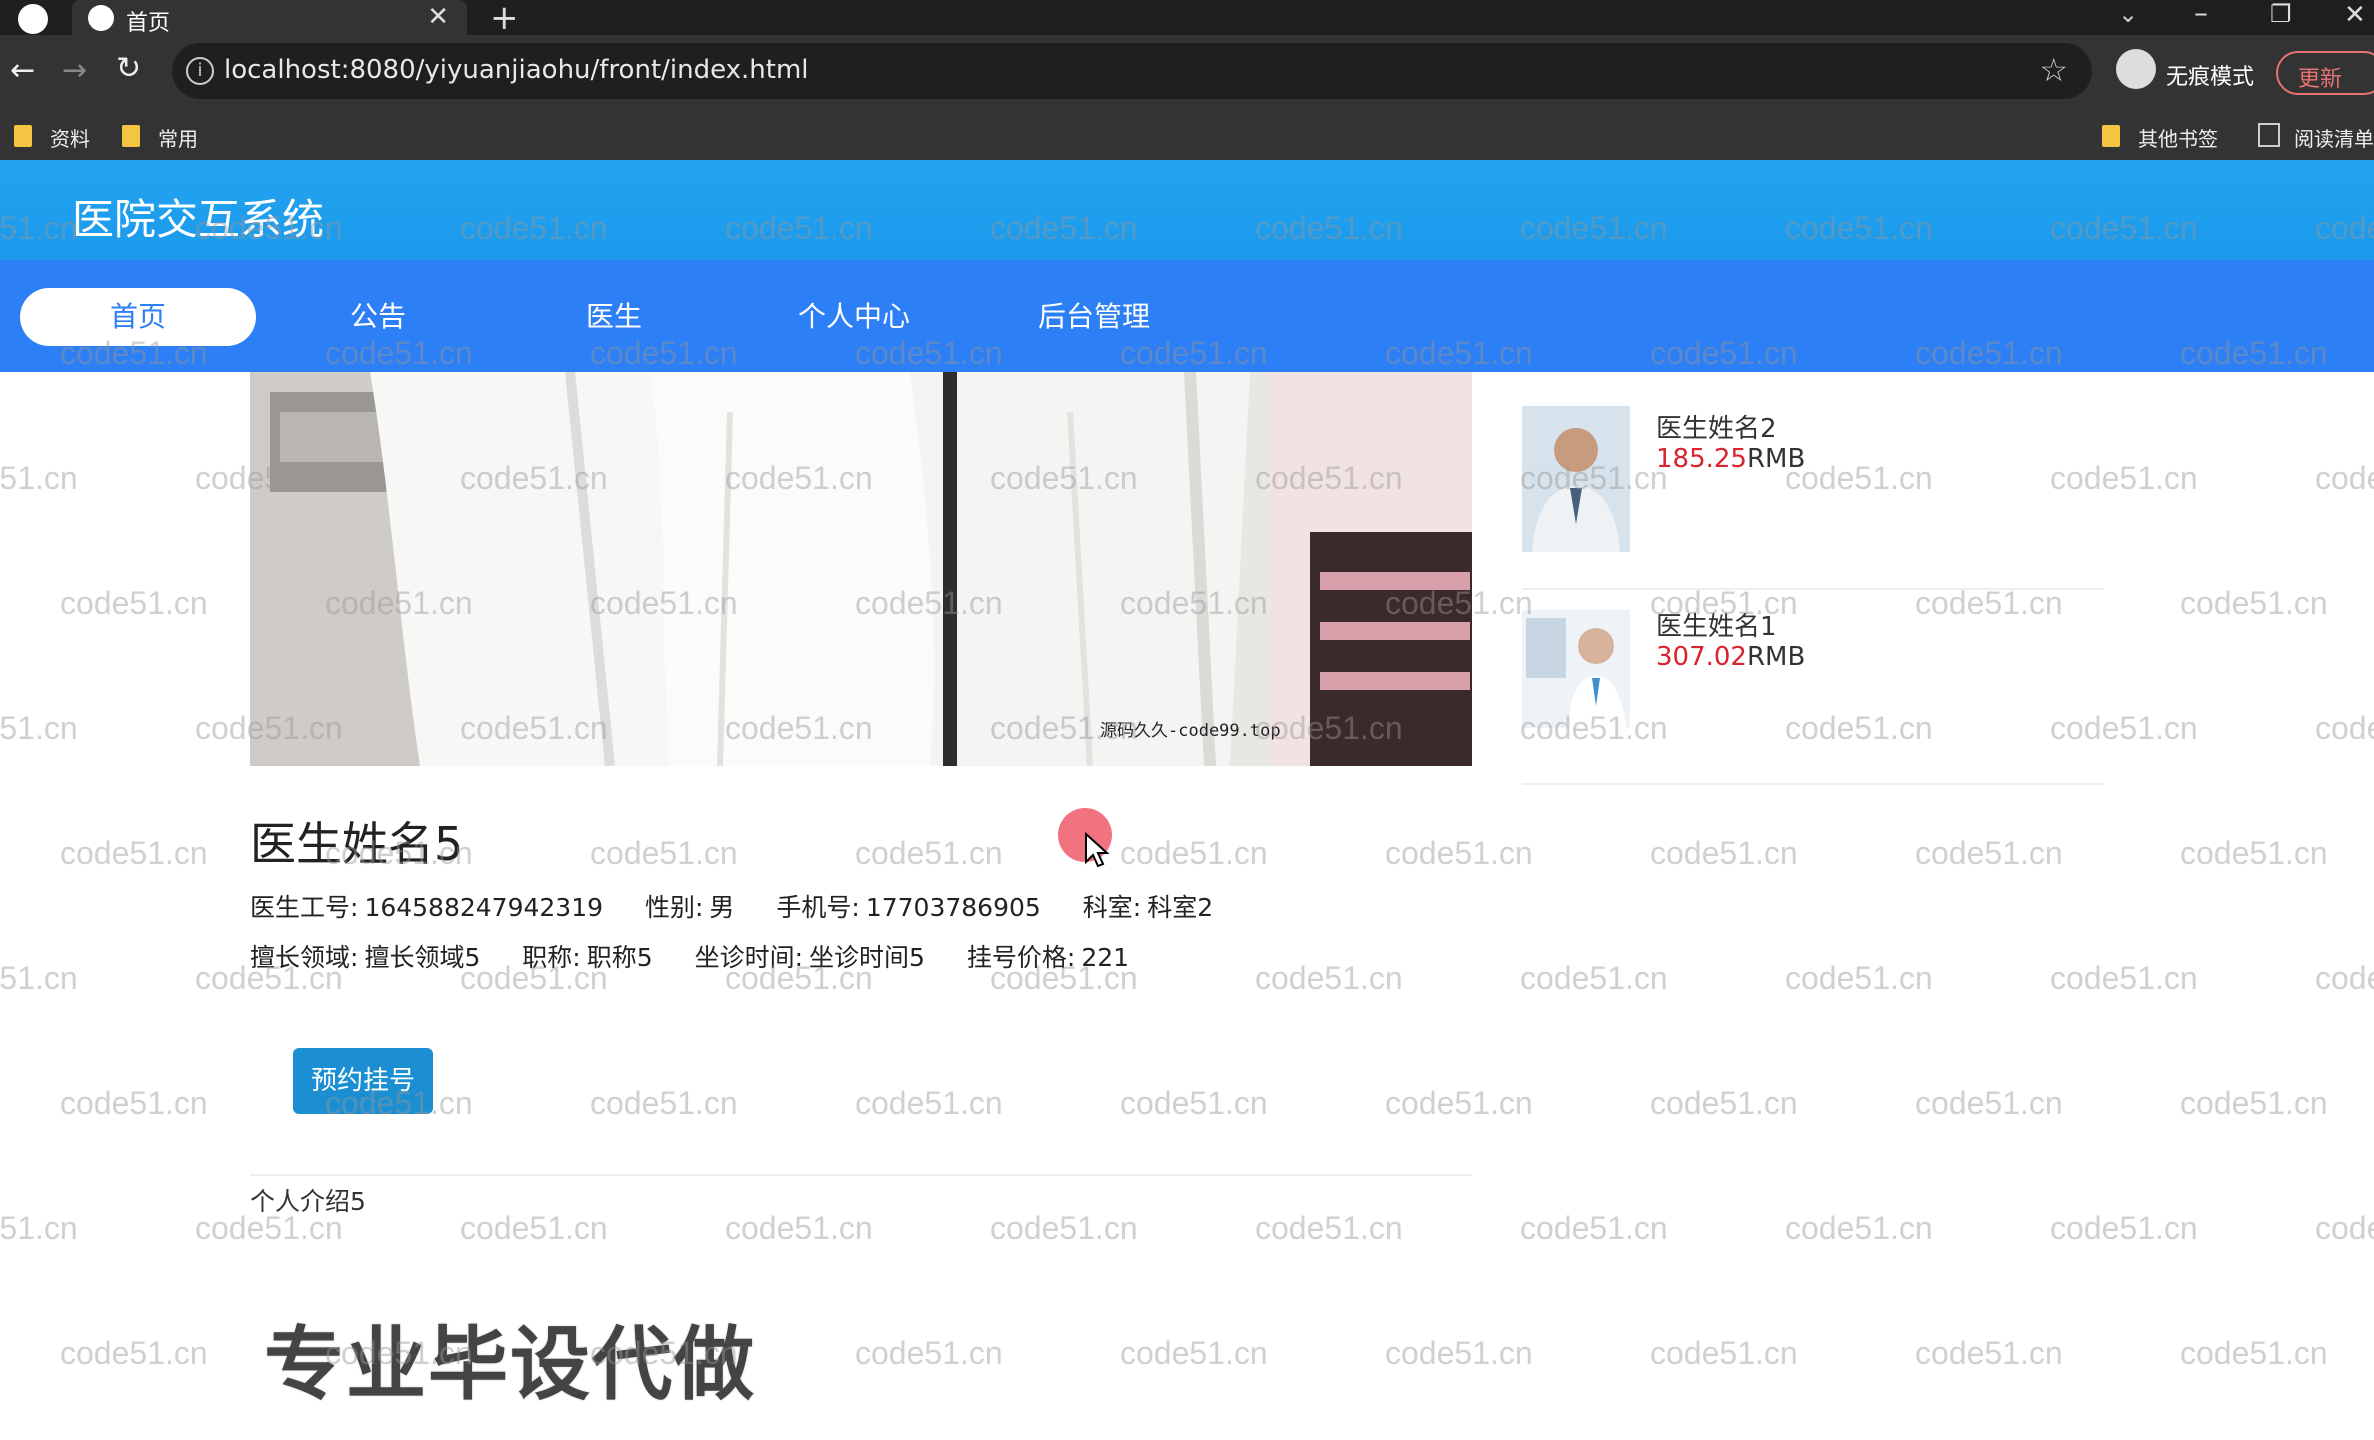 This screenshot has width=2374, height=1440. What do you see at coordinates (363, 1081) in the screenshot?
I see `book-appointment-button: 预约挂号` at bounding box center [363, 1081].